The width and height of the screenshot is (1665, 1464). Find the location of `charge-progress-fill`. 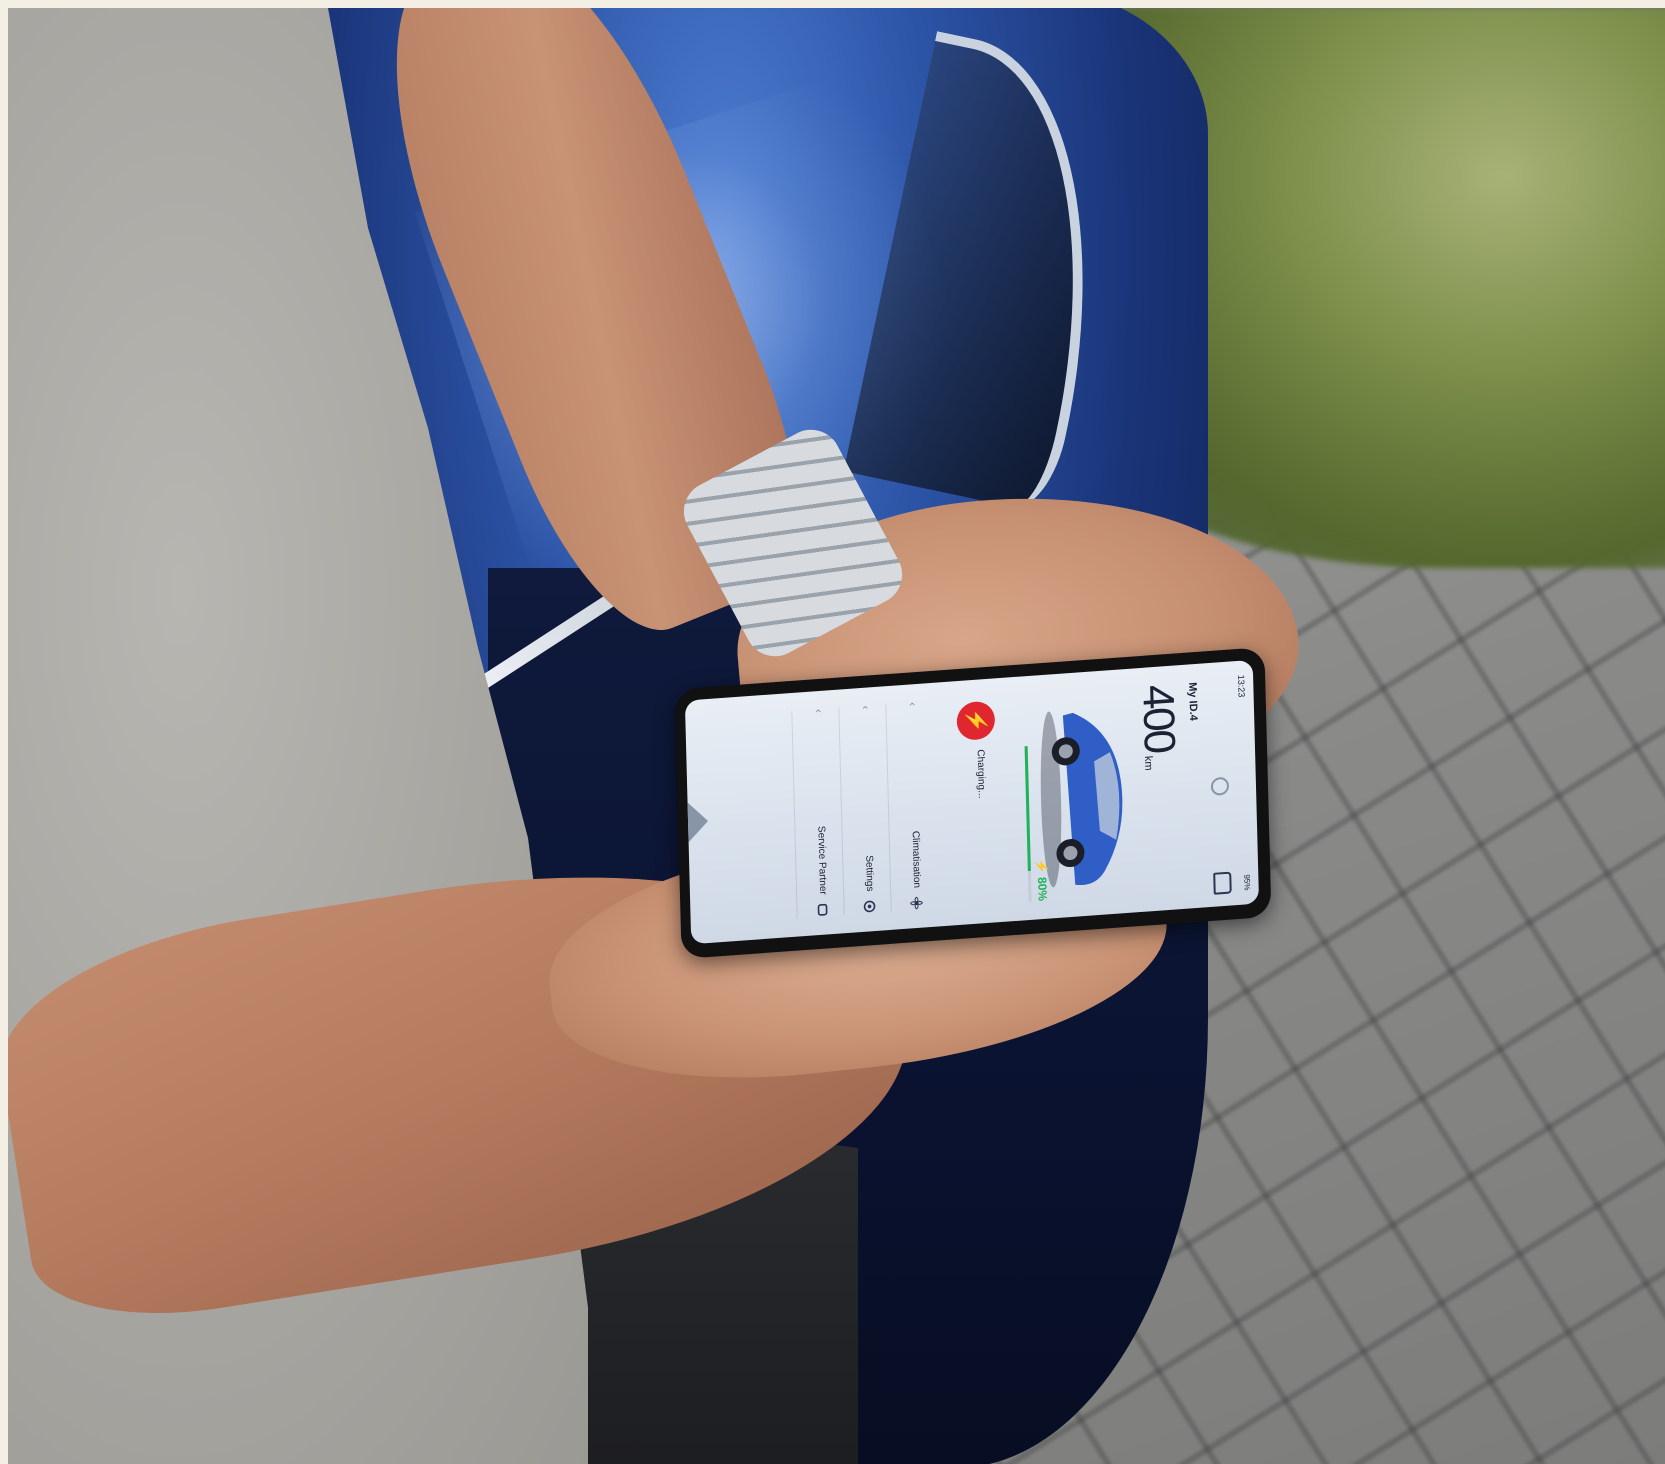

charge-progress-fill is located at coordinates (1027, 808).